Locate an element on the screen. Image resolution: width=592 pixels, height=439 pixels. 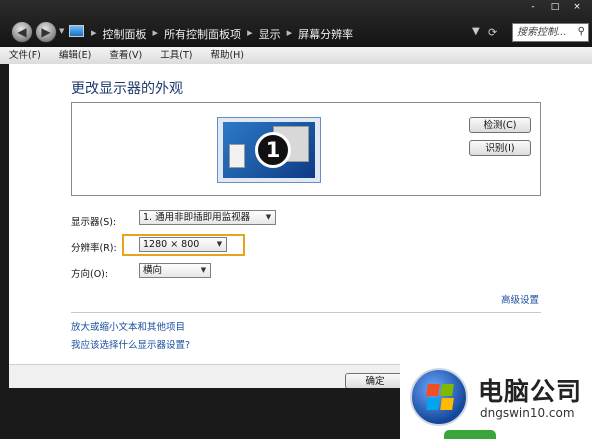
breadcrumb-all-items: 所有控制面板项 is located at coordinates (202, 34).